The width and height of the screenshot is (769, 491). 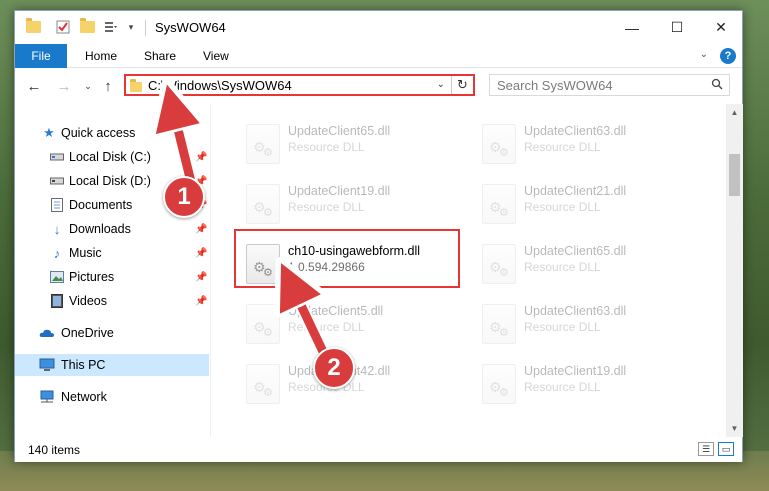 I want to click on tab-file: File, so click(x=41, y=56).